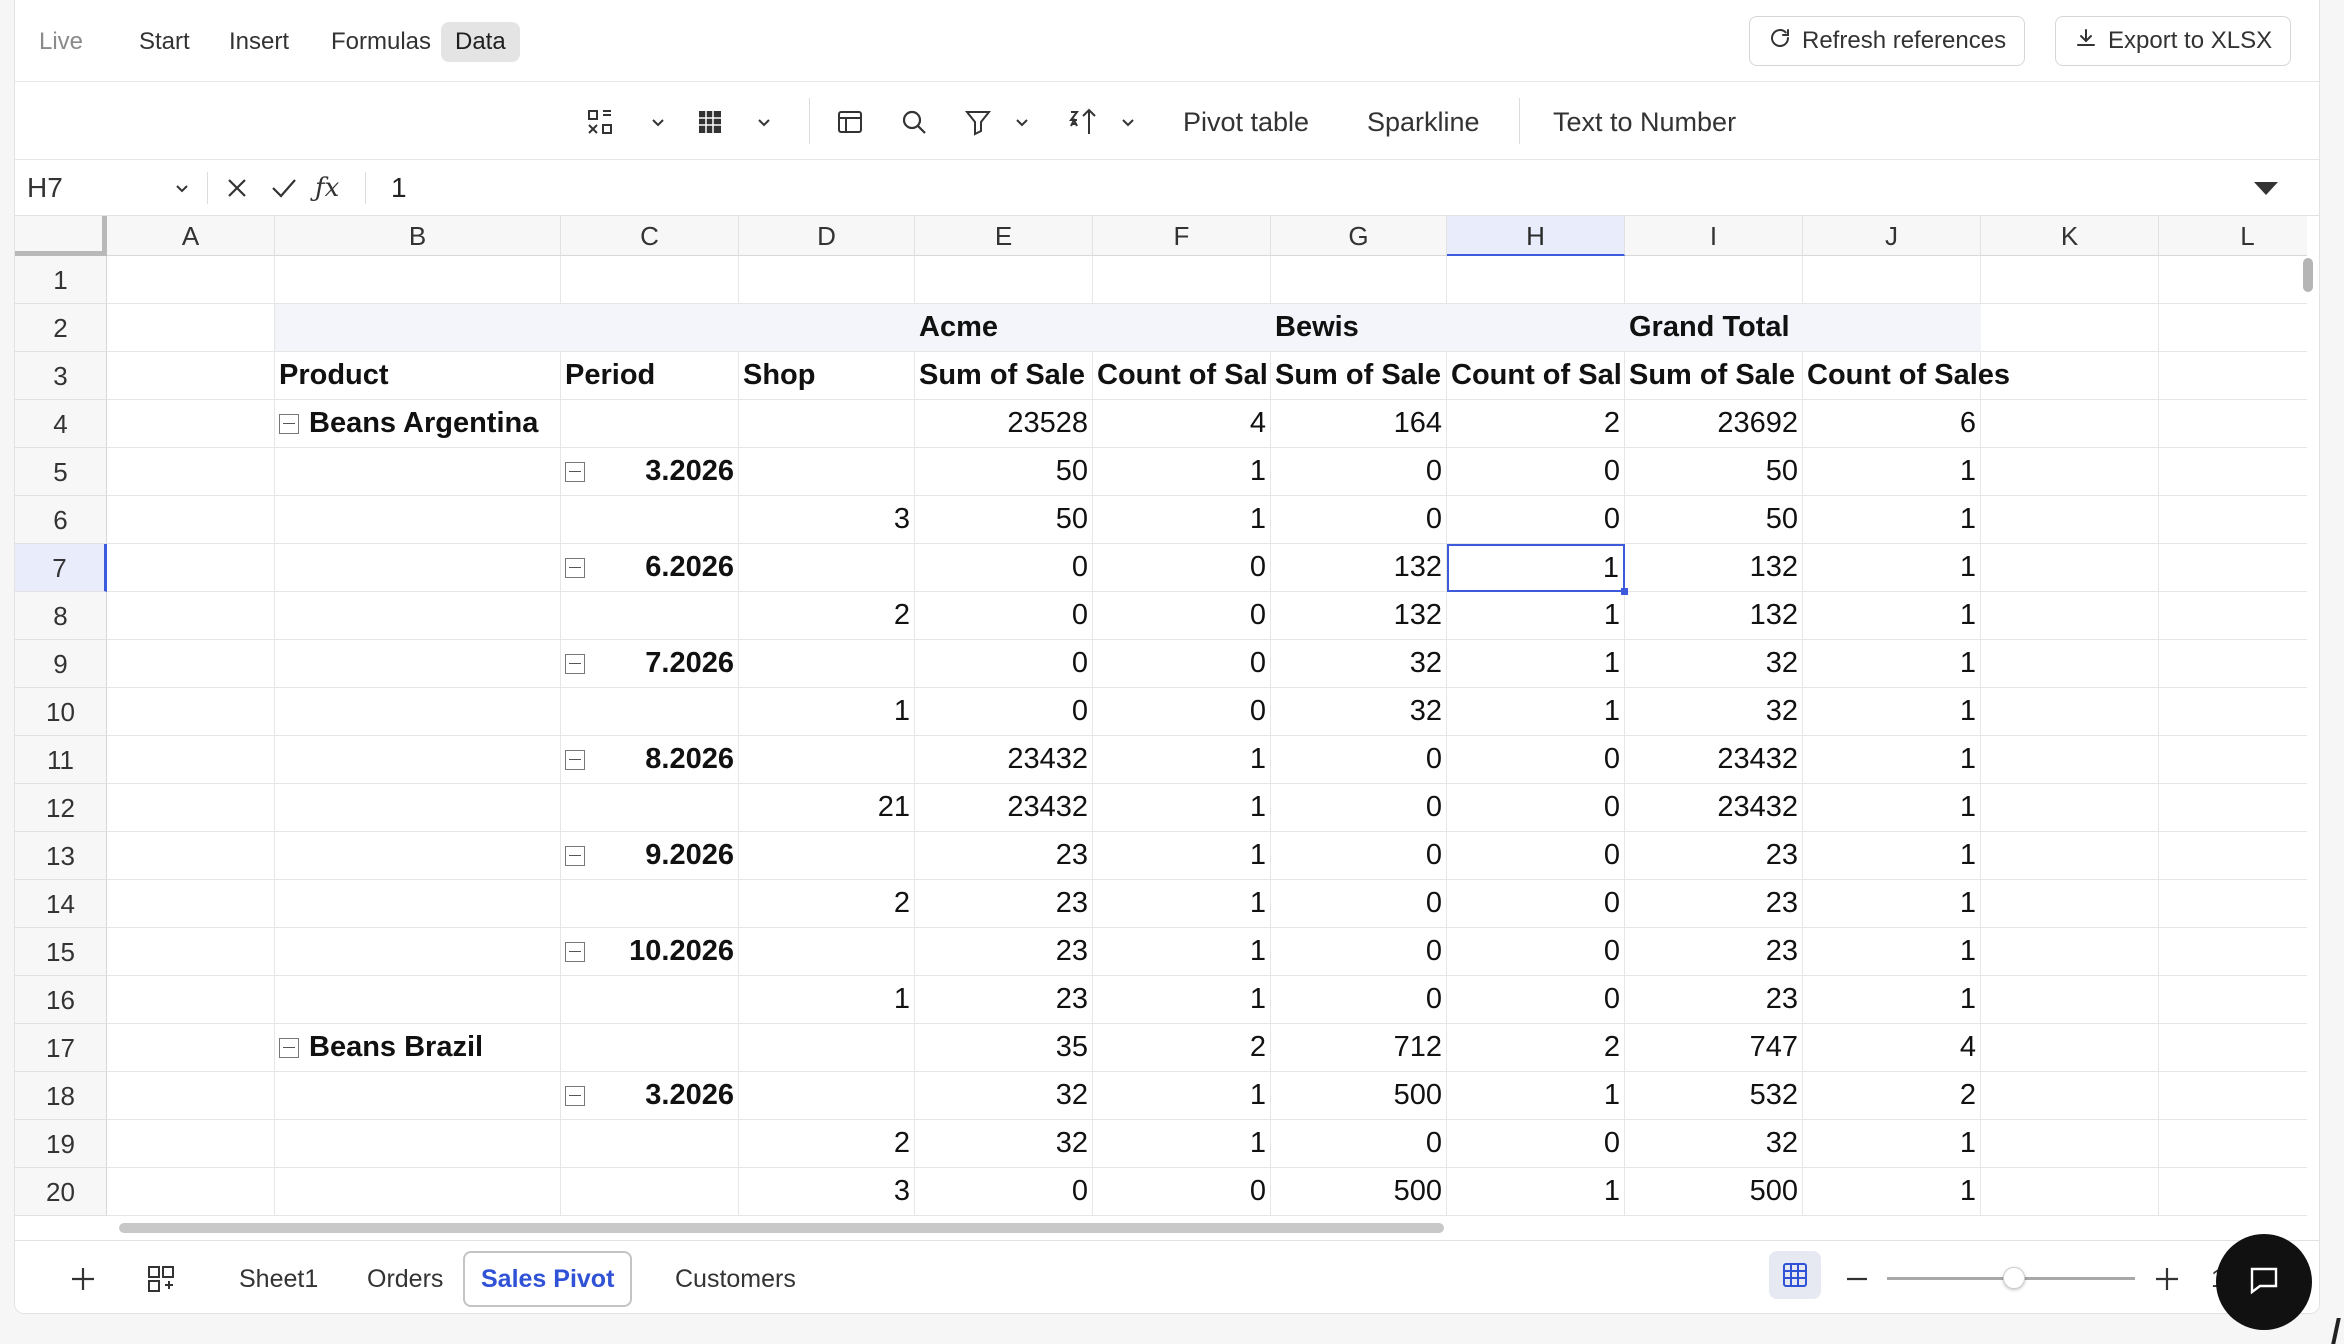 The height and width of the screenshot is (1344, 2344). Describe the element at coordinates (418, 376) in the screenshot. I see `pivot-column-header: Product` at that location.